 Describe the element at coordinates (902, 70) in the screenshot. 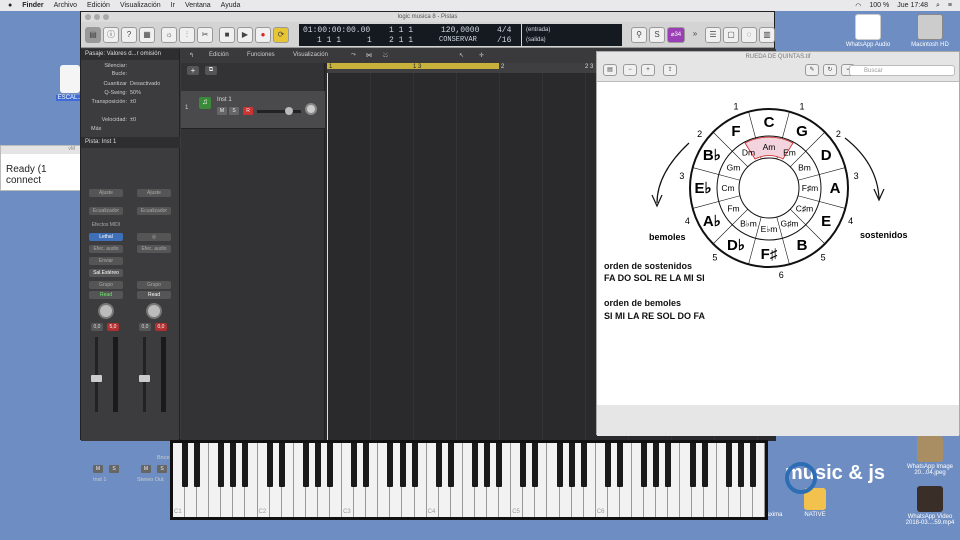

I see `search-input: Buscar` at that location.